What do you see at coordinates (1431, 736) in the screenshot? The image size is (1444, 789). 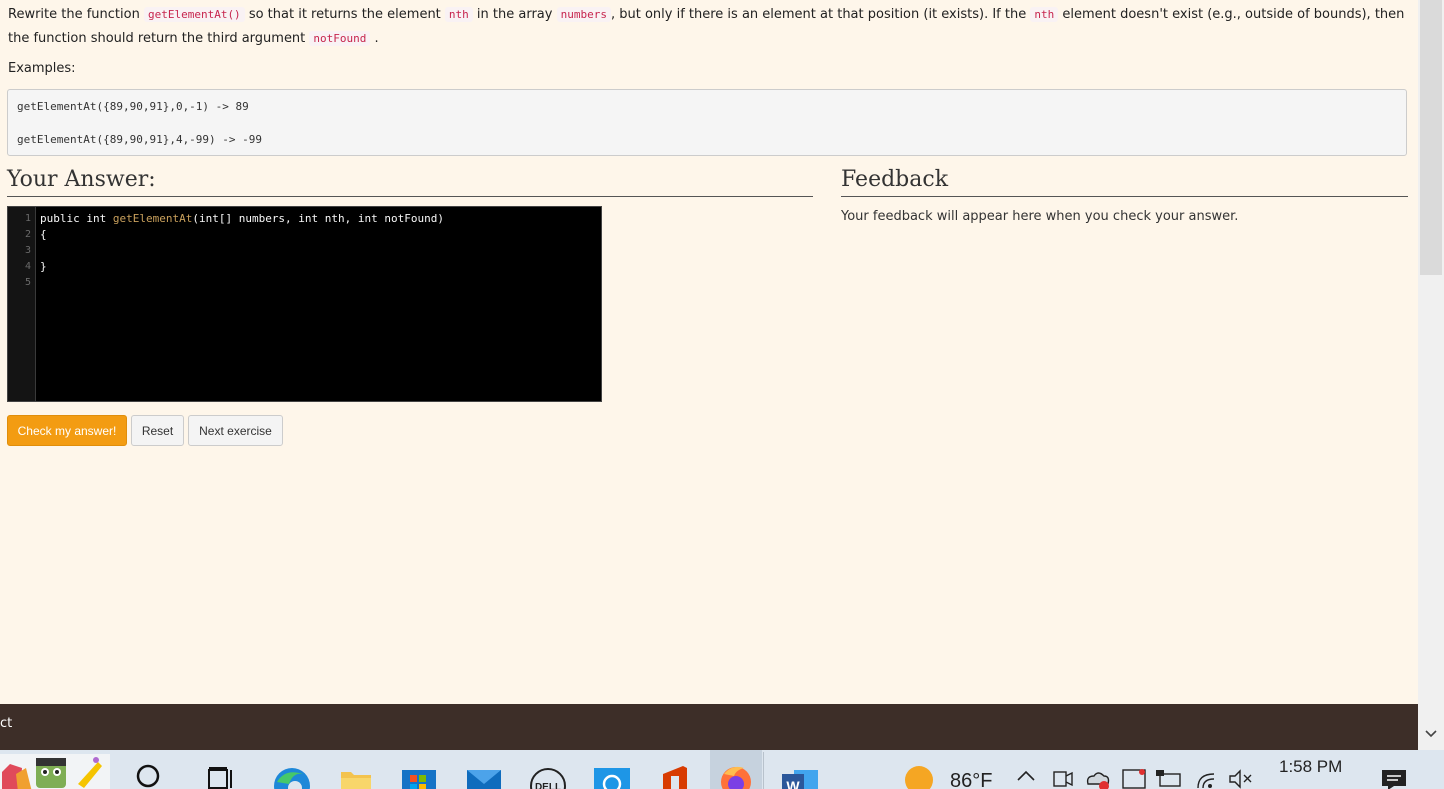 I see `scroll-down-arrow-icon` at bounding box center [1431, 736].